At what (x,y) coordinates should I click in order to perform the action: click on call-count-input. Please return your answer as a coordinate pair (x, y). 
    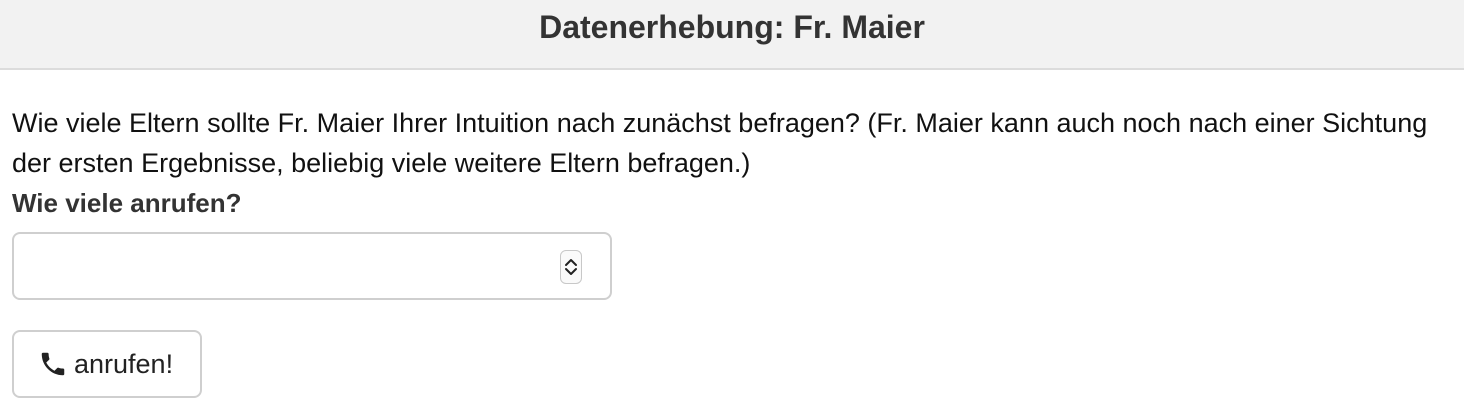
    Looking at the image, I should click on (312, 266).